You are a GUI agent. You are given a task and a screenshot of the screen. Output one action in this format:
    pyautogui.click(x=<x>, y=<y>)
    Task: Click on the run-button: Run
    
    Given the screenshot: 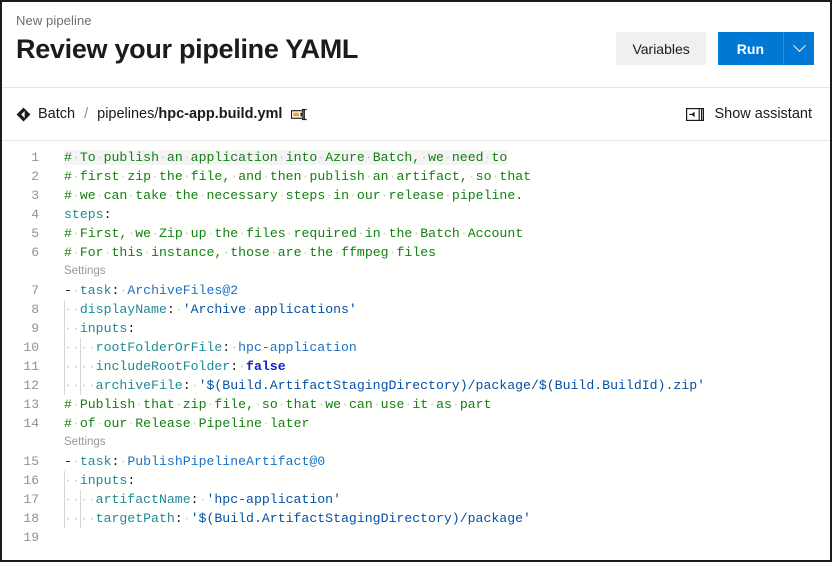 What is the action you would take?
    pyautogui.click(x=750, y=48)
    